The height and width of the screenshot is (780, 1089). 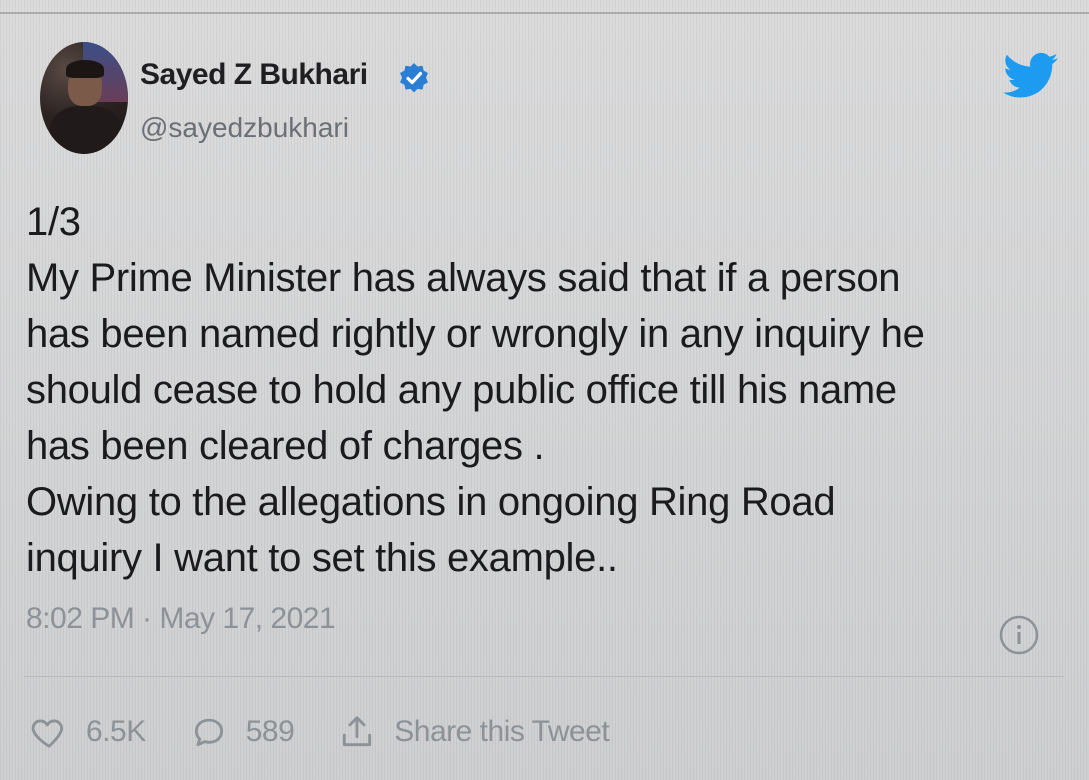 What do you see at coordinates (1031, 76) in the screenshot?
I see `twitter-bird-icon` at bounding box center [1031, 76].